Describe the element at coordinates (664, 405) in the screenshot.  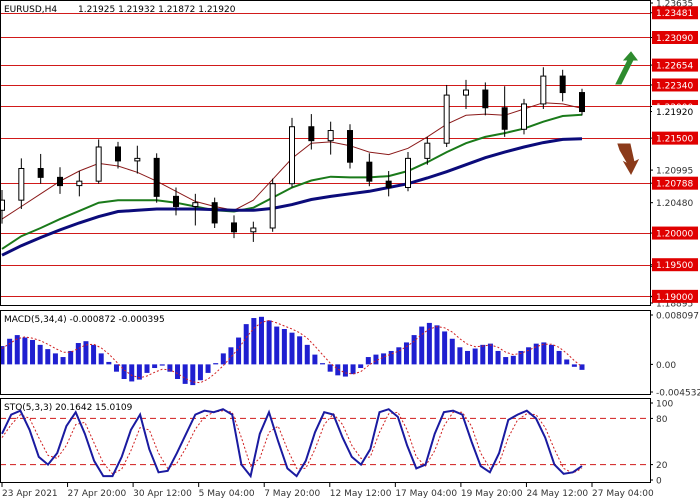
I see `stochastic-tick-label: 100` at that location.